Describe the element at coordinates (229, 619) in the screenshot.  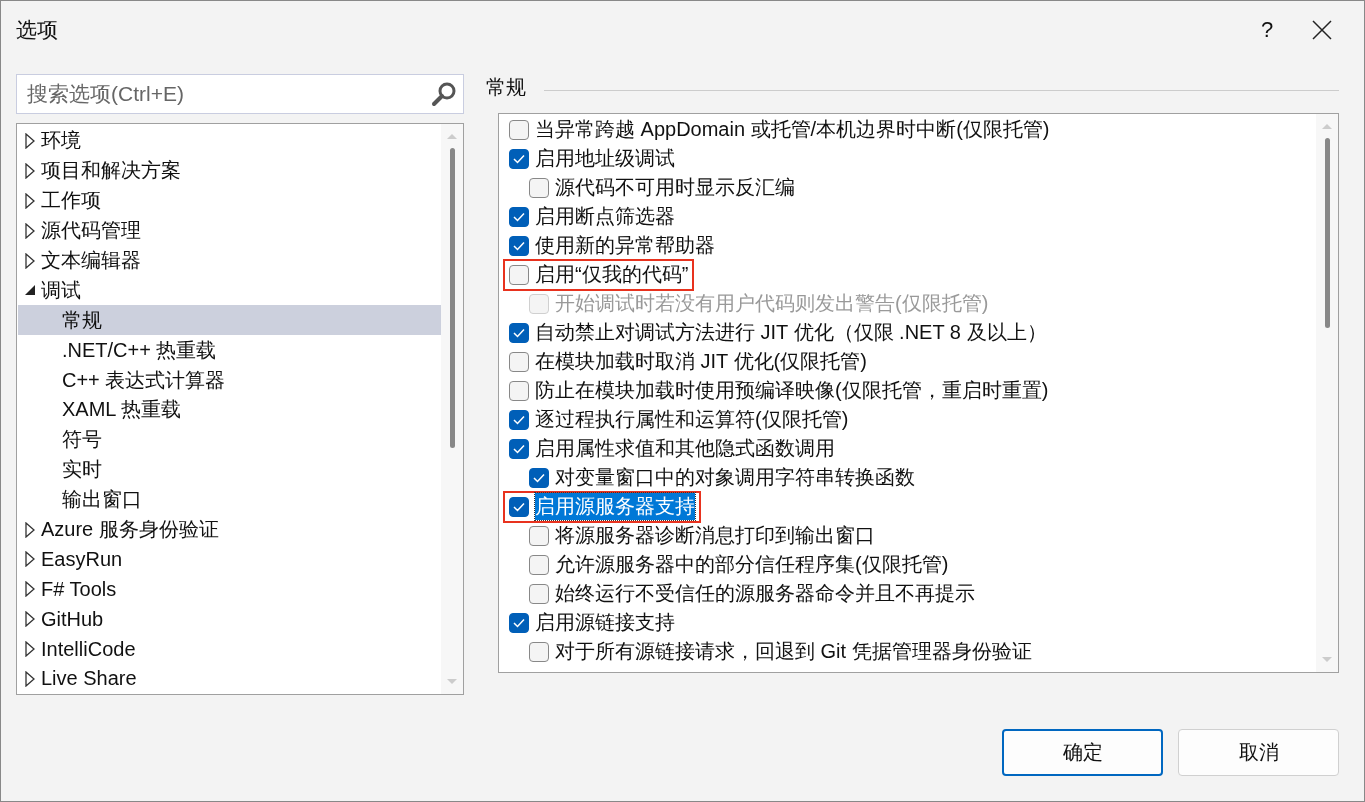
I see `tree-item: GitHub` at that location.